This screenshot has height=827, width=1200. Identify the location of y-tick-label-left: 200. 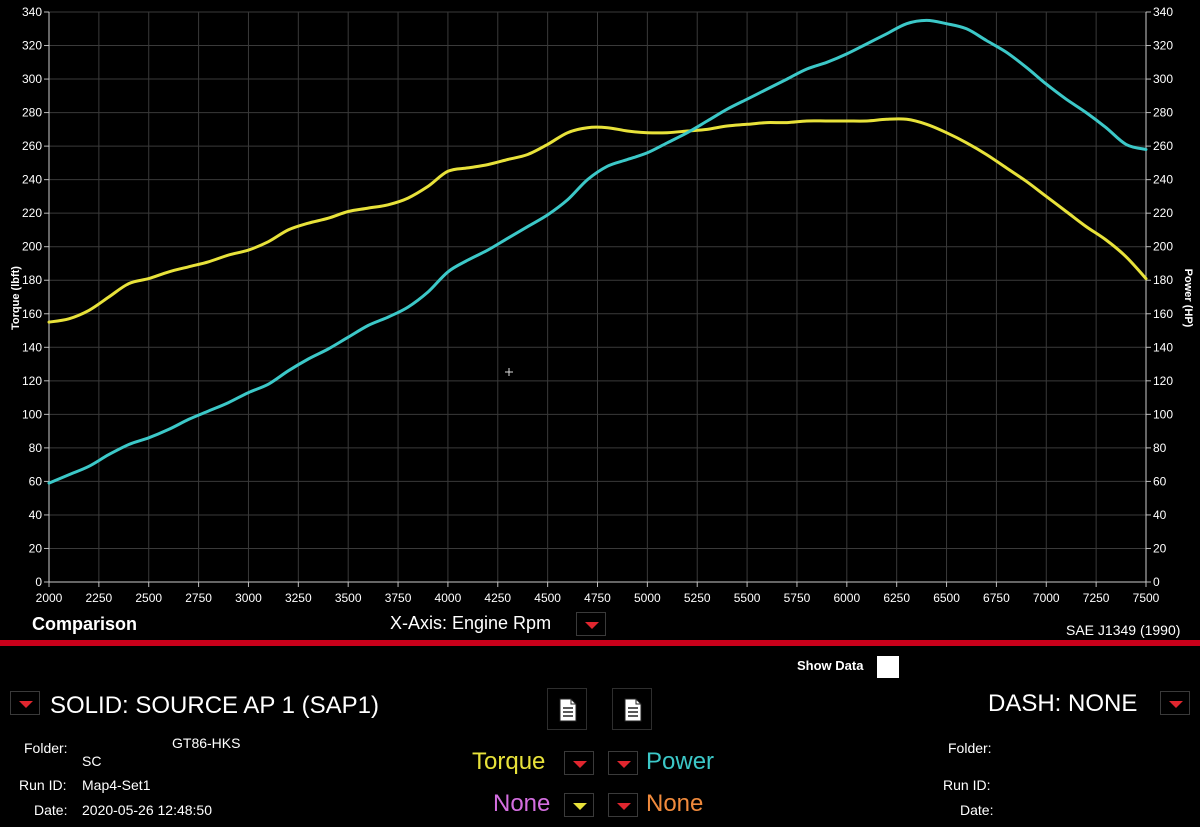
(32, 247).